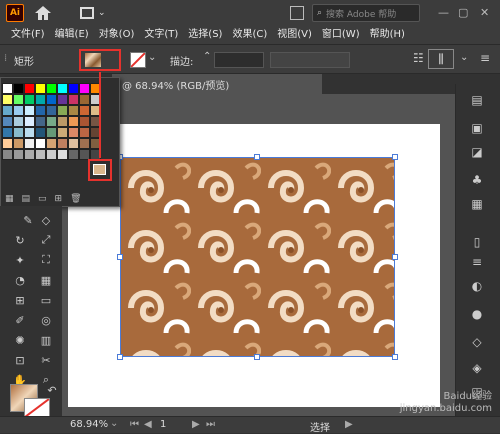  What do you see at coordinates (28, 35) in the screenshot?
I see `menu-file: 文件(F)` at bounding box center [28, 35].